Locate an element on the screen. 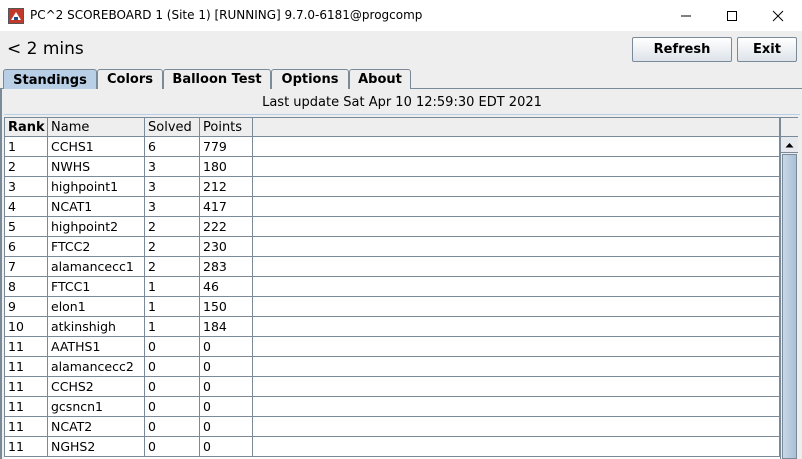 The height and width of the screenshot is (459, 802). chevron-up-icon is located at coordinates (789, 144).